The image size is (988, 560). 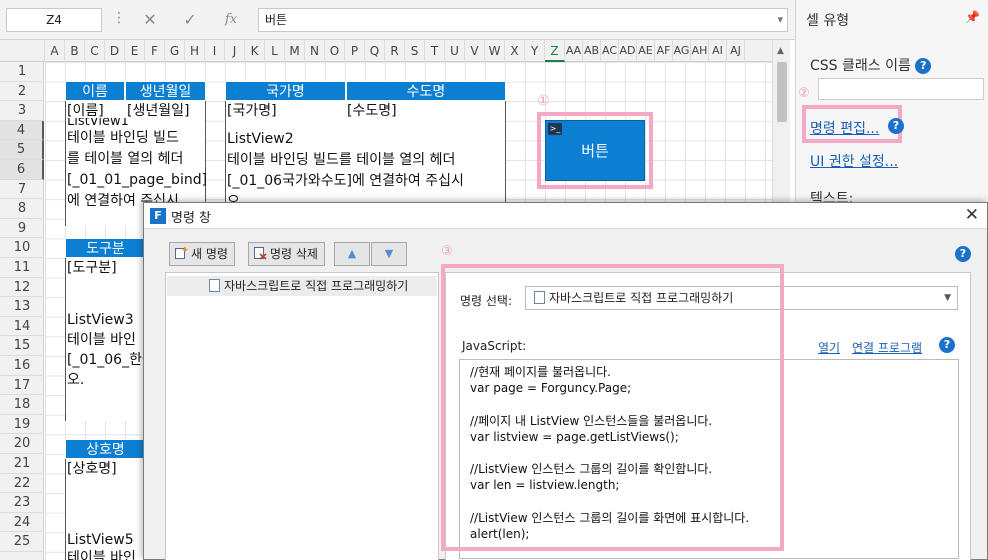 What do you see at coordinates (22, 150) in the screenshot?
I see `row-header: 5` at bounding box center [22, 150].